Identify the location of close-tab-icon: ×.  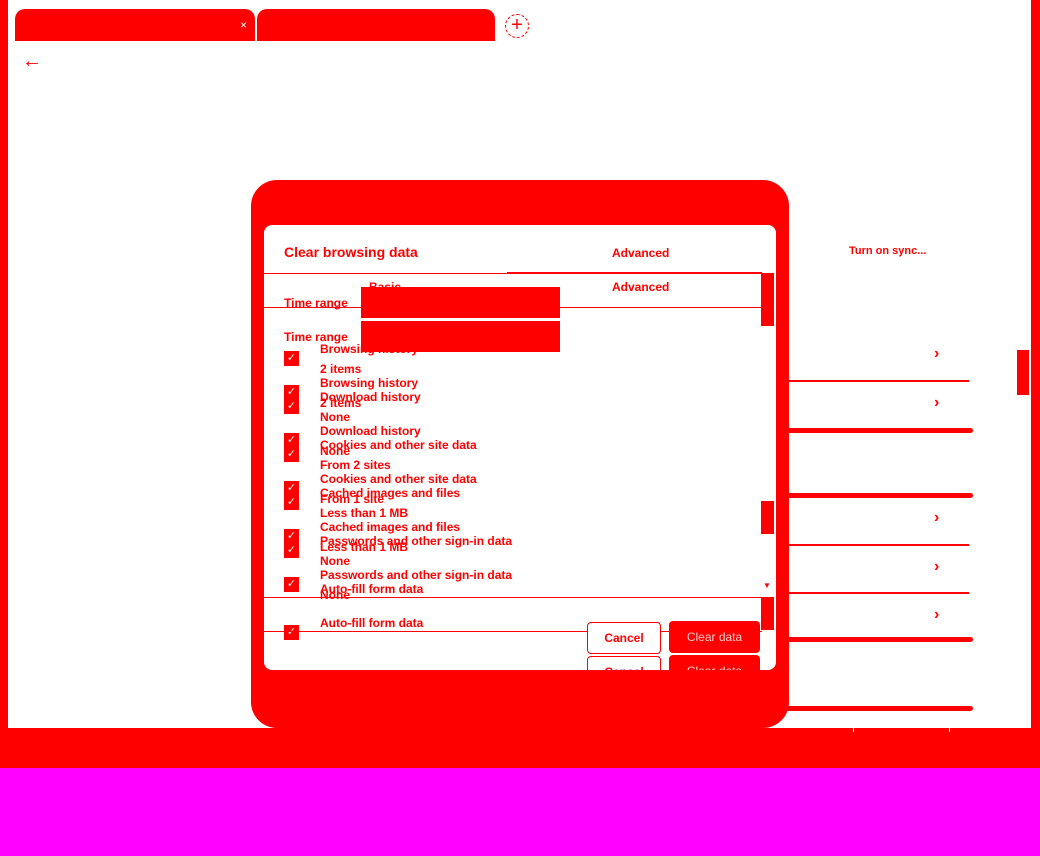
(243, 25).